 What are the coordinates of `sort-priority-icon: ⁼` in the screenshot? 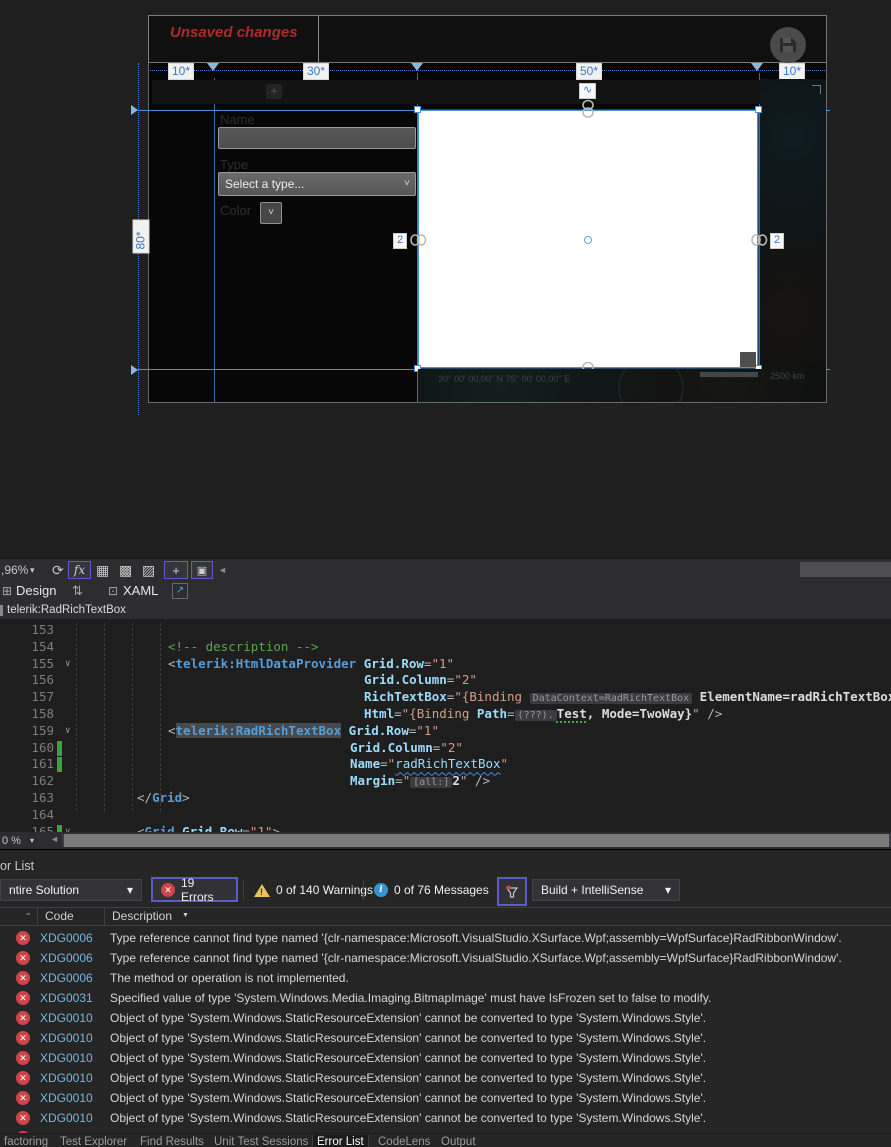 It's located at (28, 916).